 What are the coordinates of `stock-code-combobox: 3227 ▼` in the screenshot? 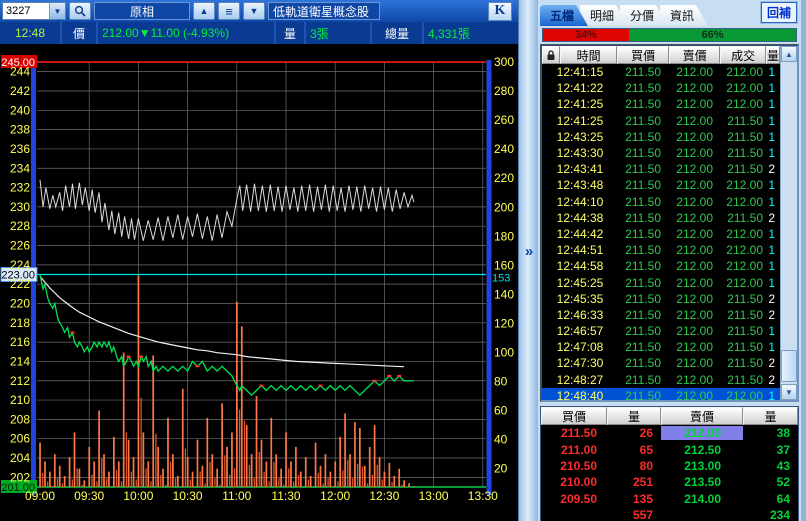 It's located at (34, 11).